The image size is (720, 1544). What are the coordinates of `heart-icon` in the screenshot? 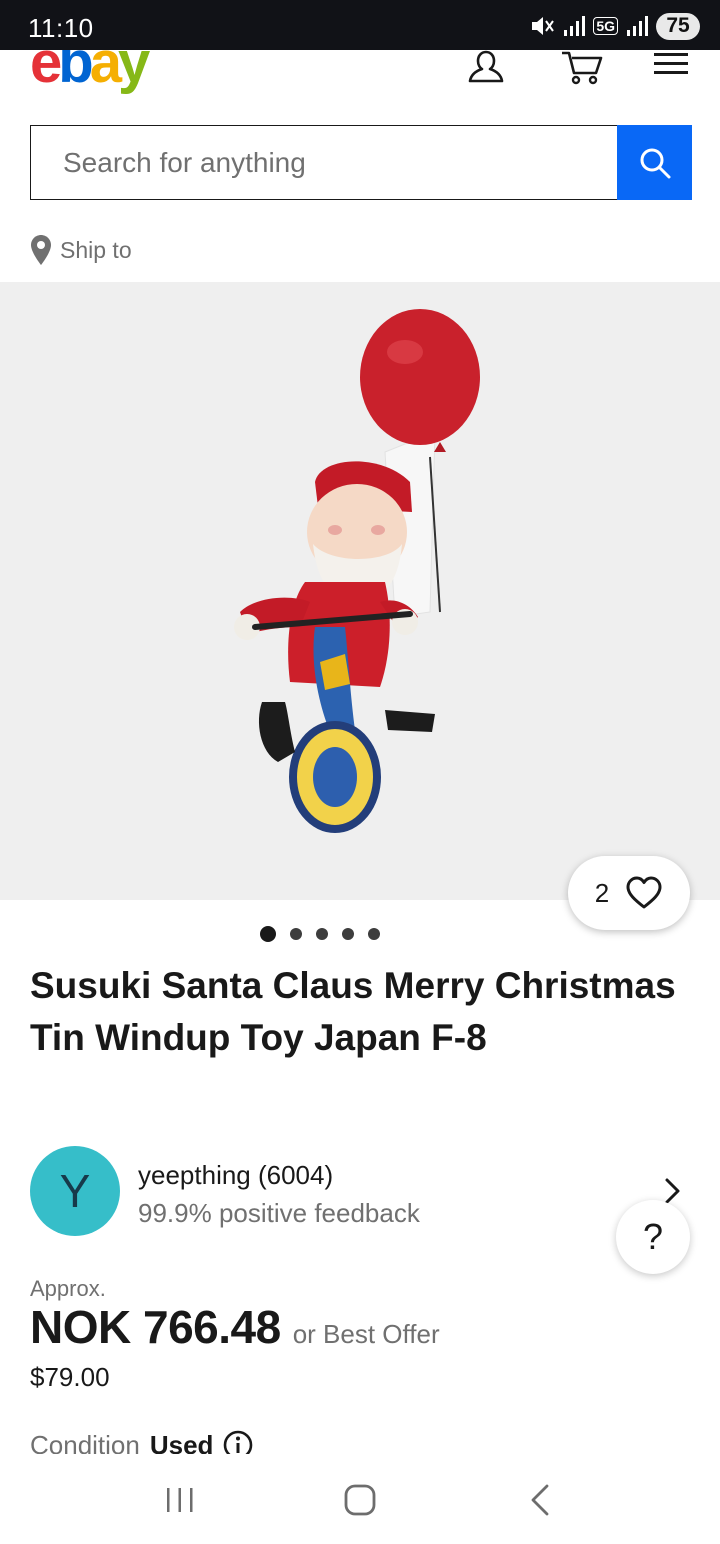 It's located at (644, 892).